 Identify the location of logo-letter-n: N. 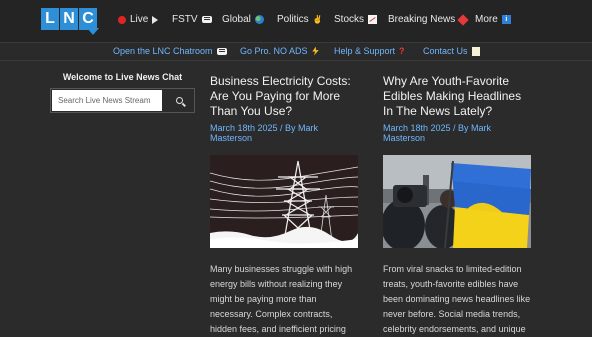
(69, 19).